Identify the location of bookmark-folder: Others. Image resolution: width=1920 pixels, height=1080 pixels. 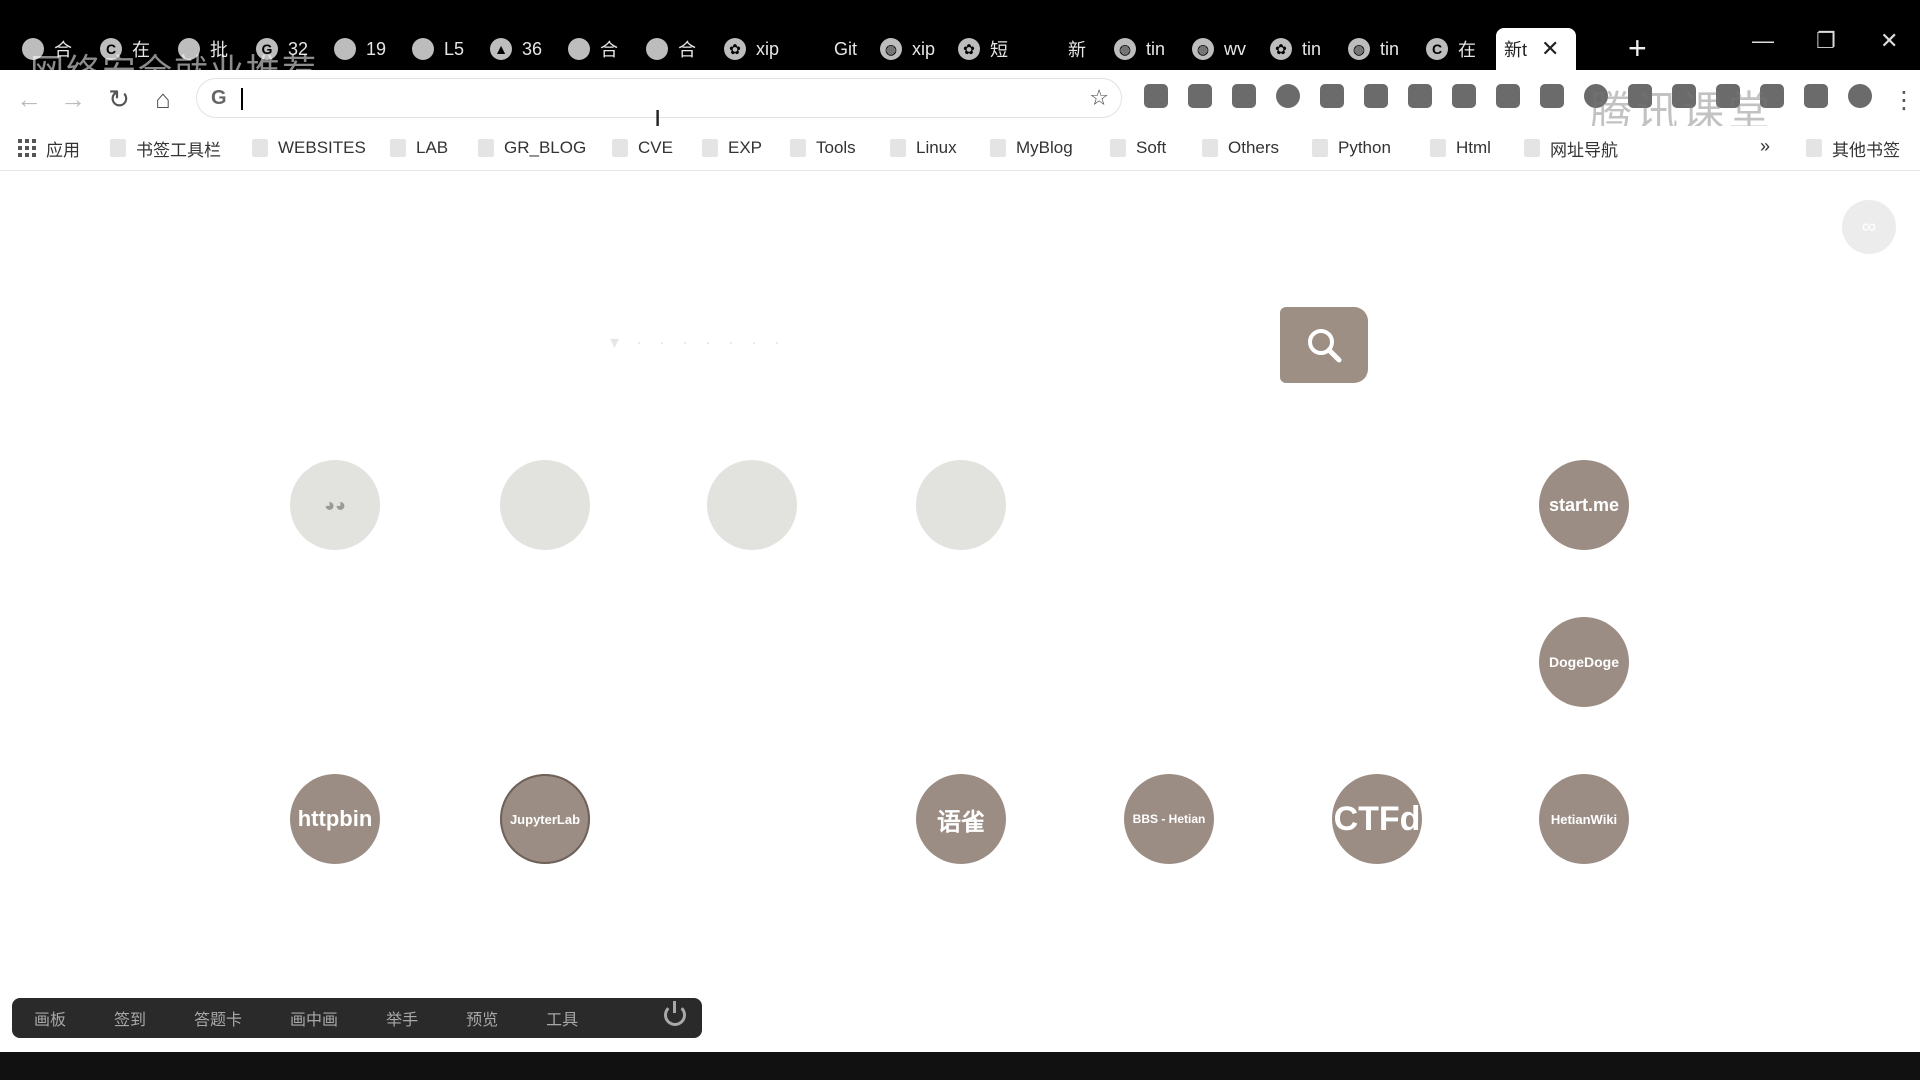
(1240, 148).